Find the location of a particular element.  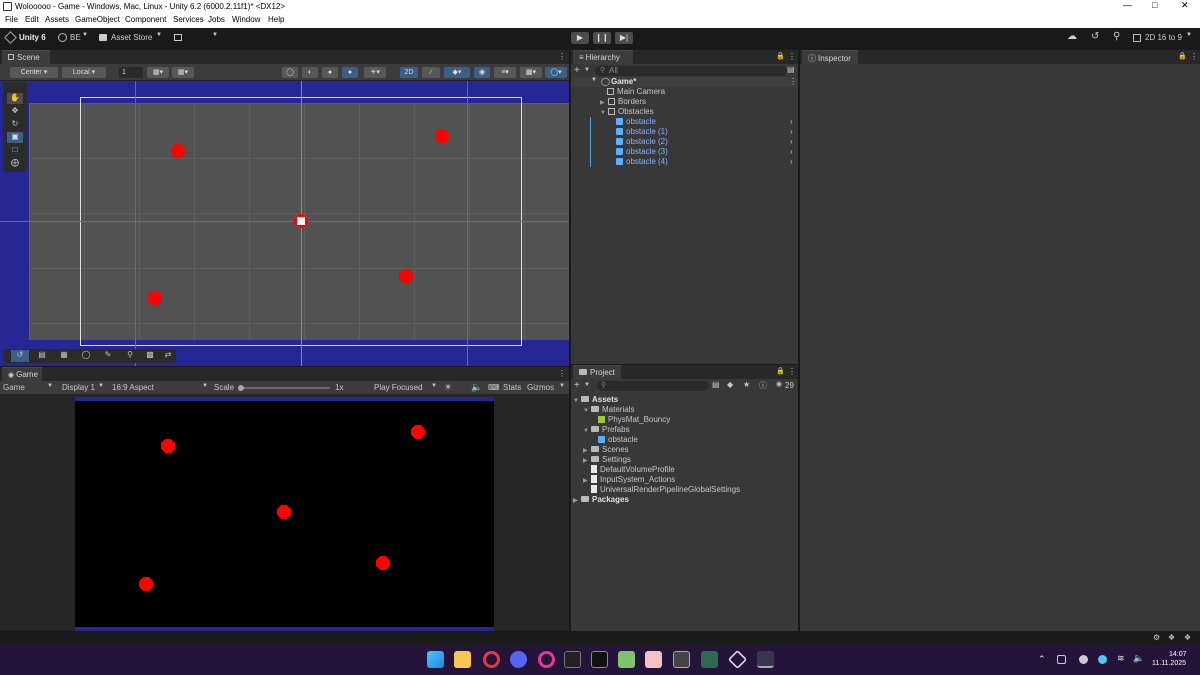

zoom-icon: ⚲ is located at coordinates (130, 356).